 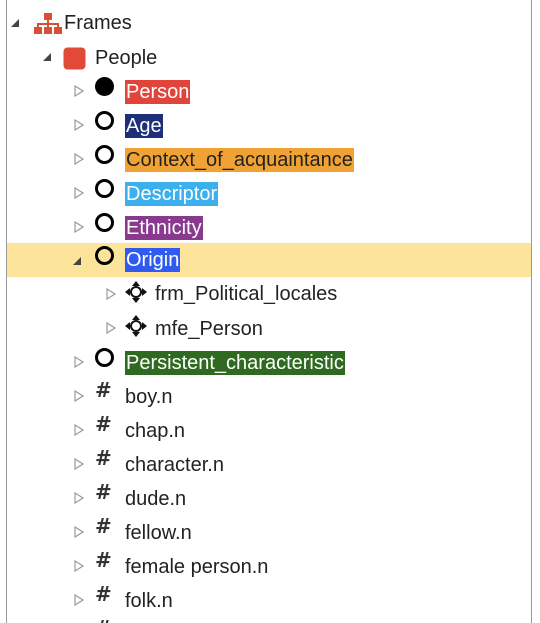 What do you see at coordinates (269, 464) in the screenshot?
I see `tree-node-character-n: # character.n` at bounding box center [269, 464].